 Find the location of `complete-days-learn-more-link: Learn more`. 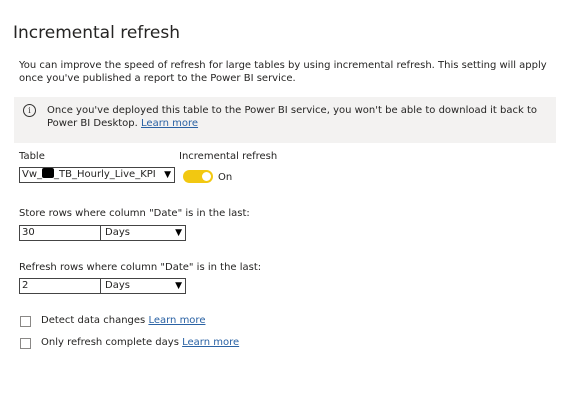

complete-days-learn-more-link: Learn more is located at coordinates (210, 342).